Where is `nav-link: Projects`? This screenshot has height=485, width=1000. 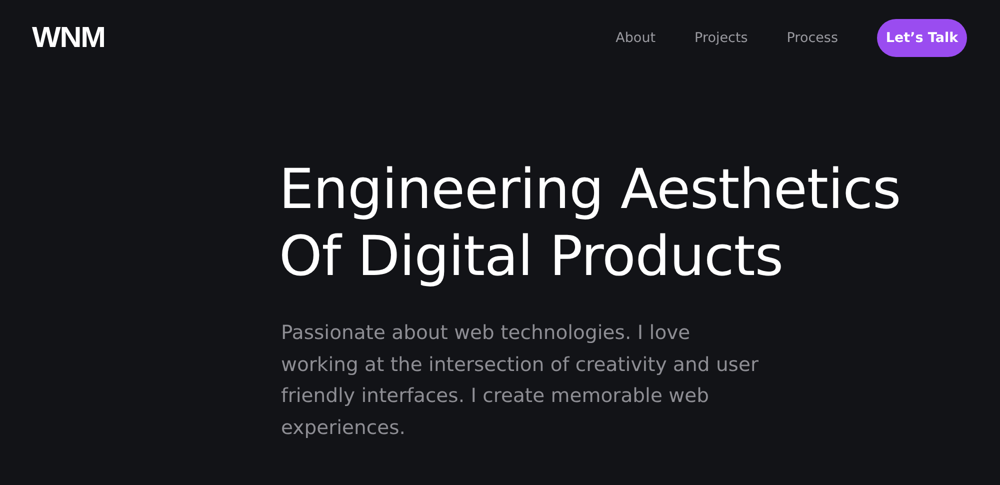
nav-link: Projects is located at coordinates (721, 38).